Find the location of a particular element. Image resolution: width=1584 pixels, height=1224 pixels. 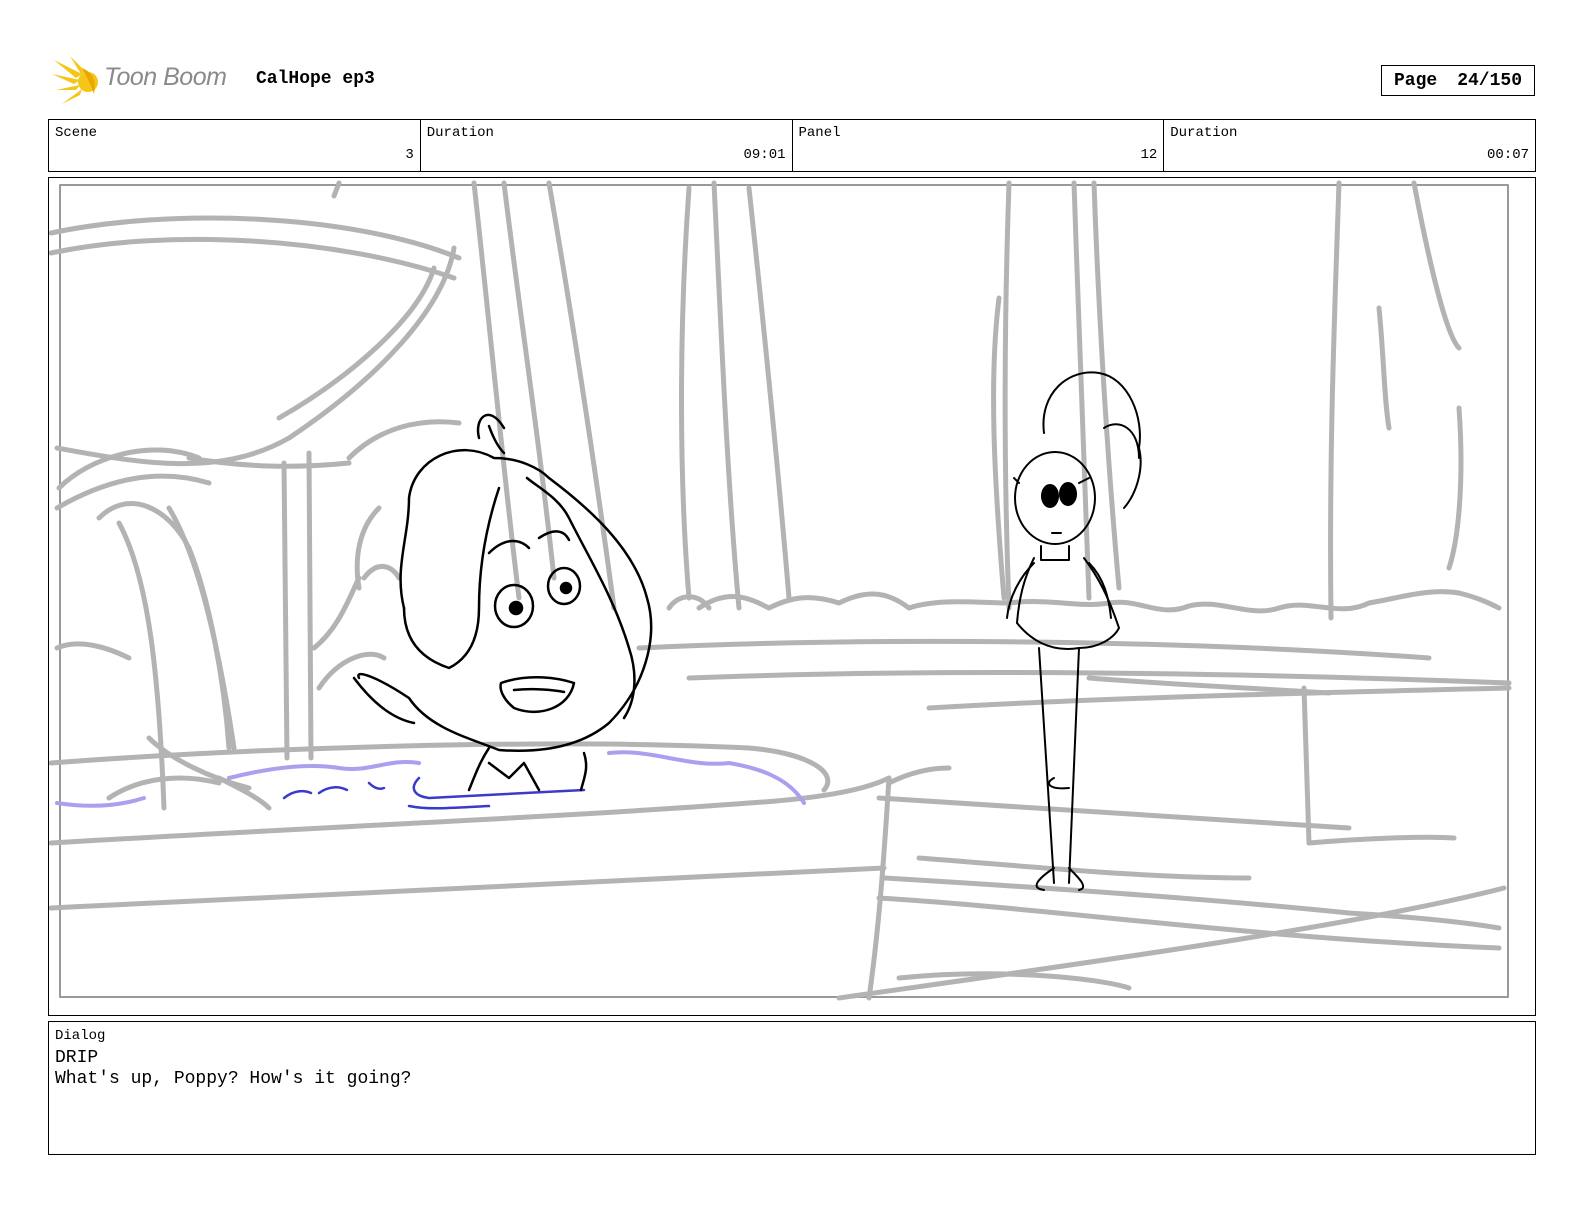

brand-name: Toon Boom is located at coordinates (165, 77).